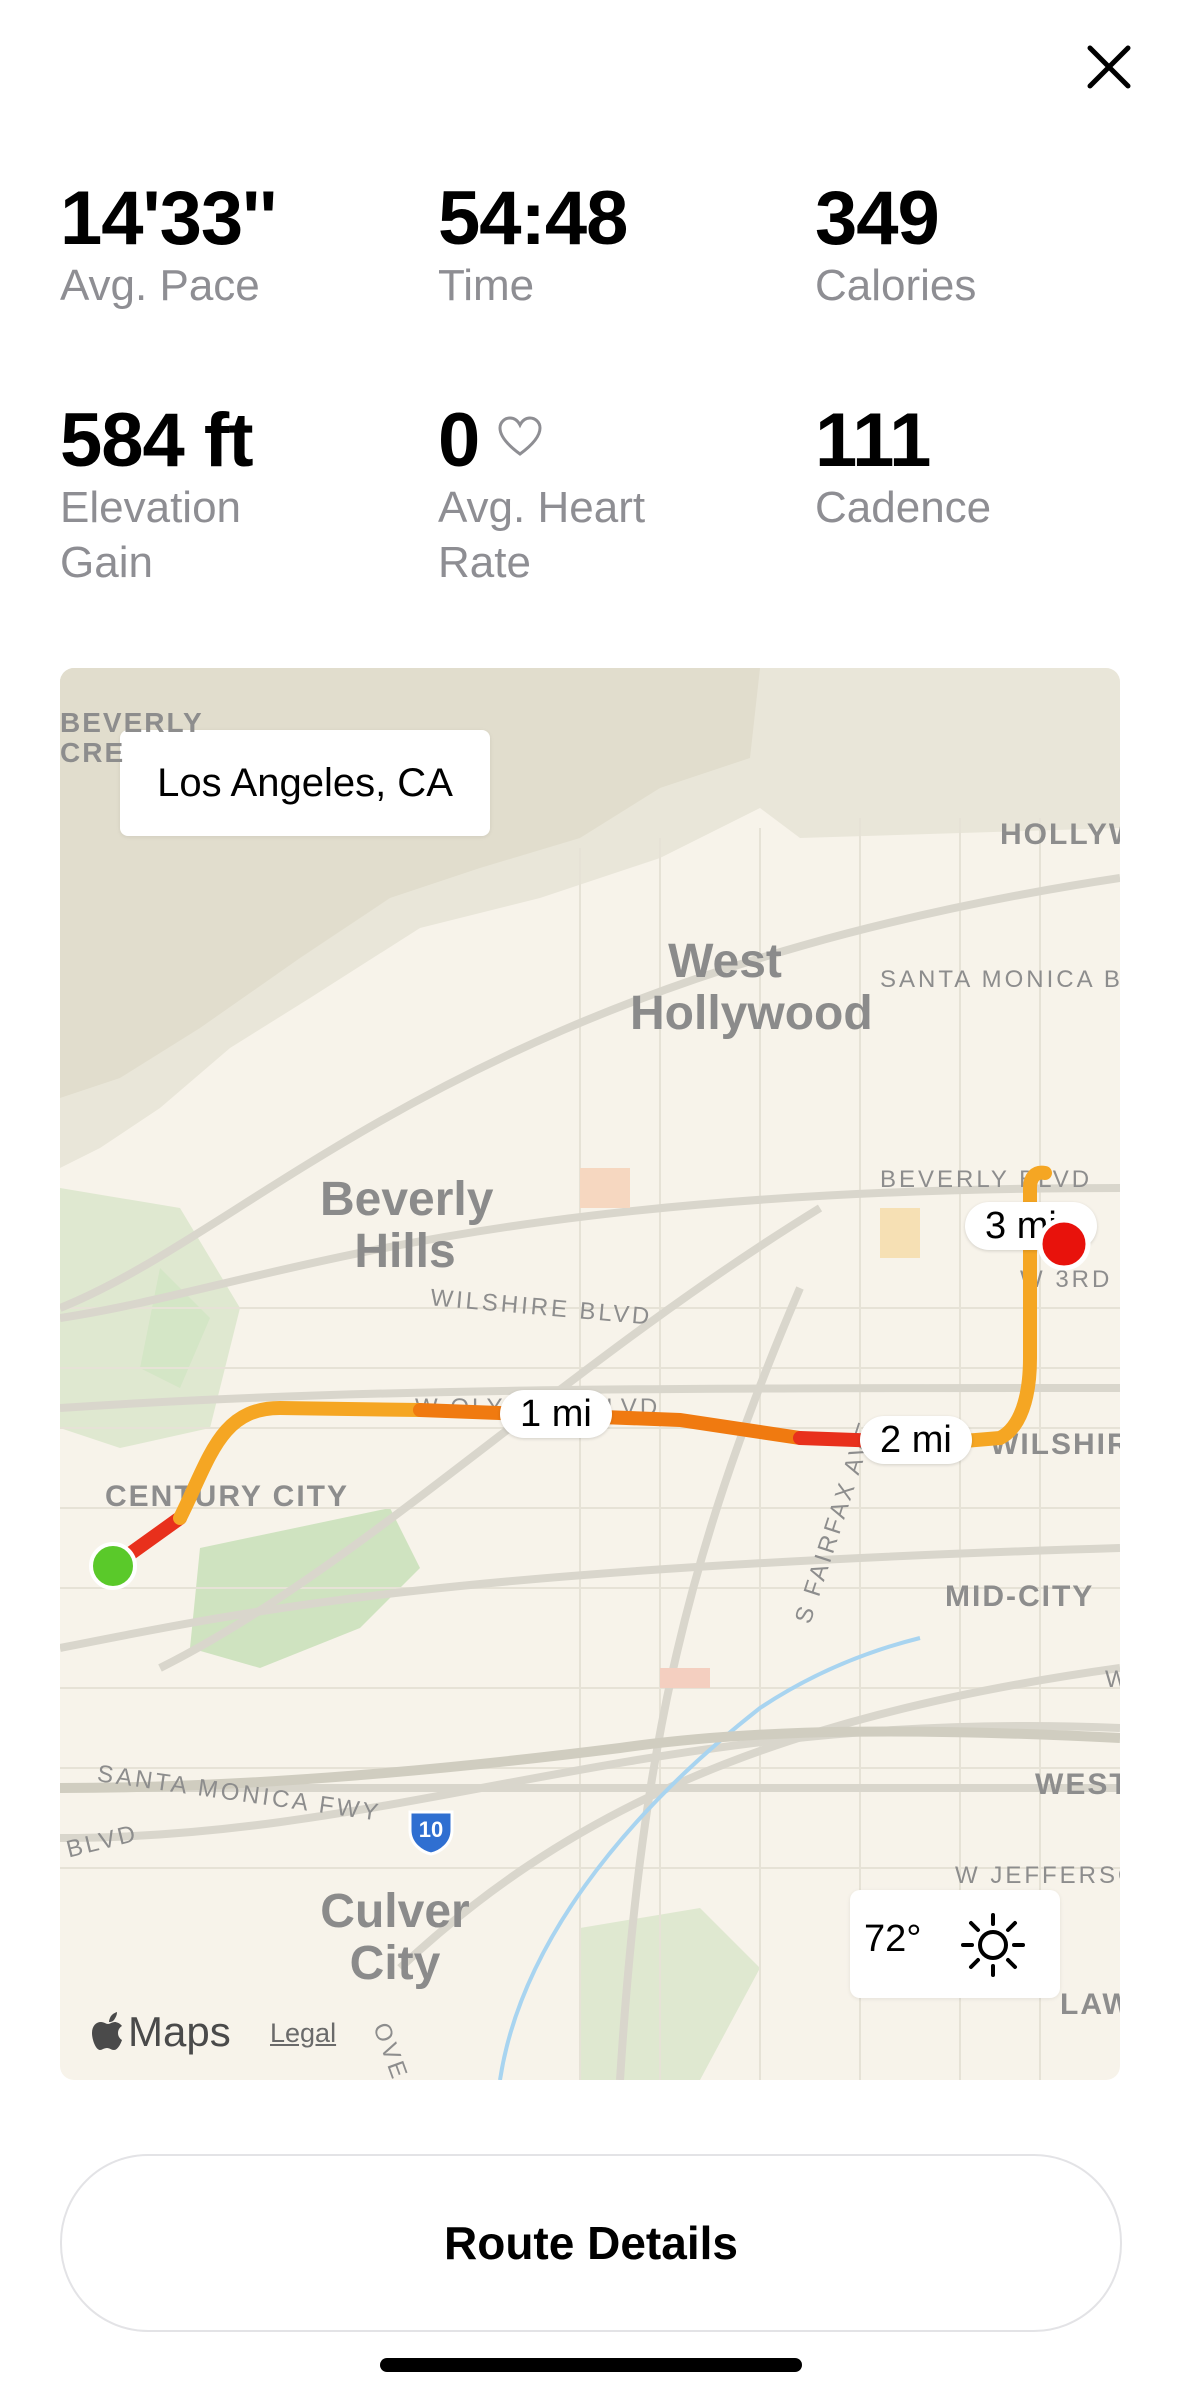 The width and height of the screenshot is (1179, 2396). I want to click on route-details-button: Route Details, so click(591, 2243).